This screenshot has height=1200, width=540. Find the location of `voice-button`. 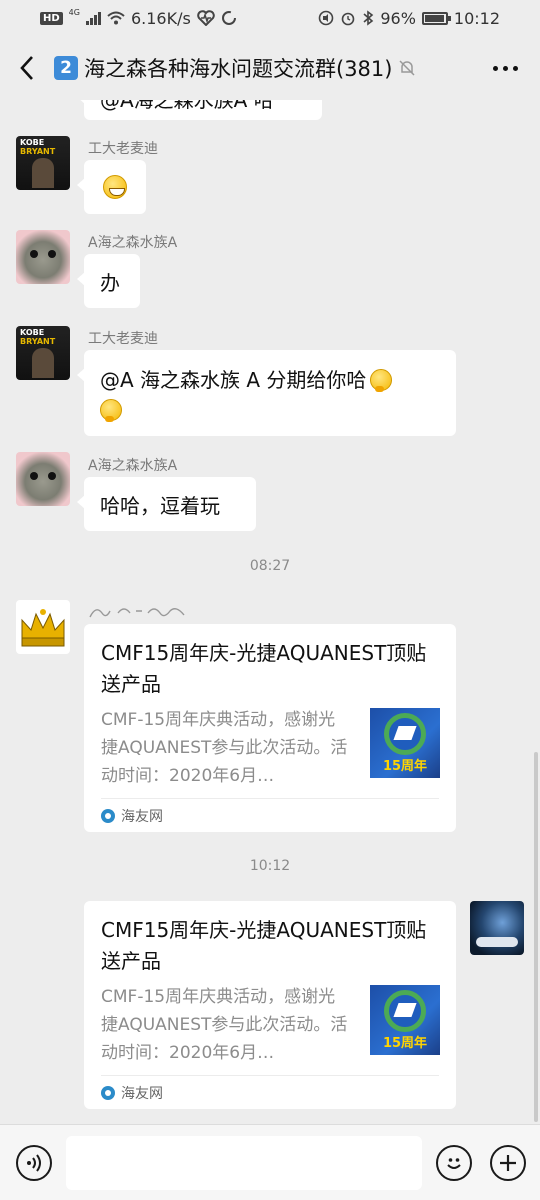

voice-button is located at coordinates (34, 1163).